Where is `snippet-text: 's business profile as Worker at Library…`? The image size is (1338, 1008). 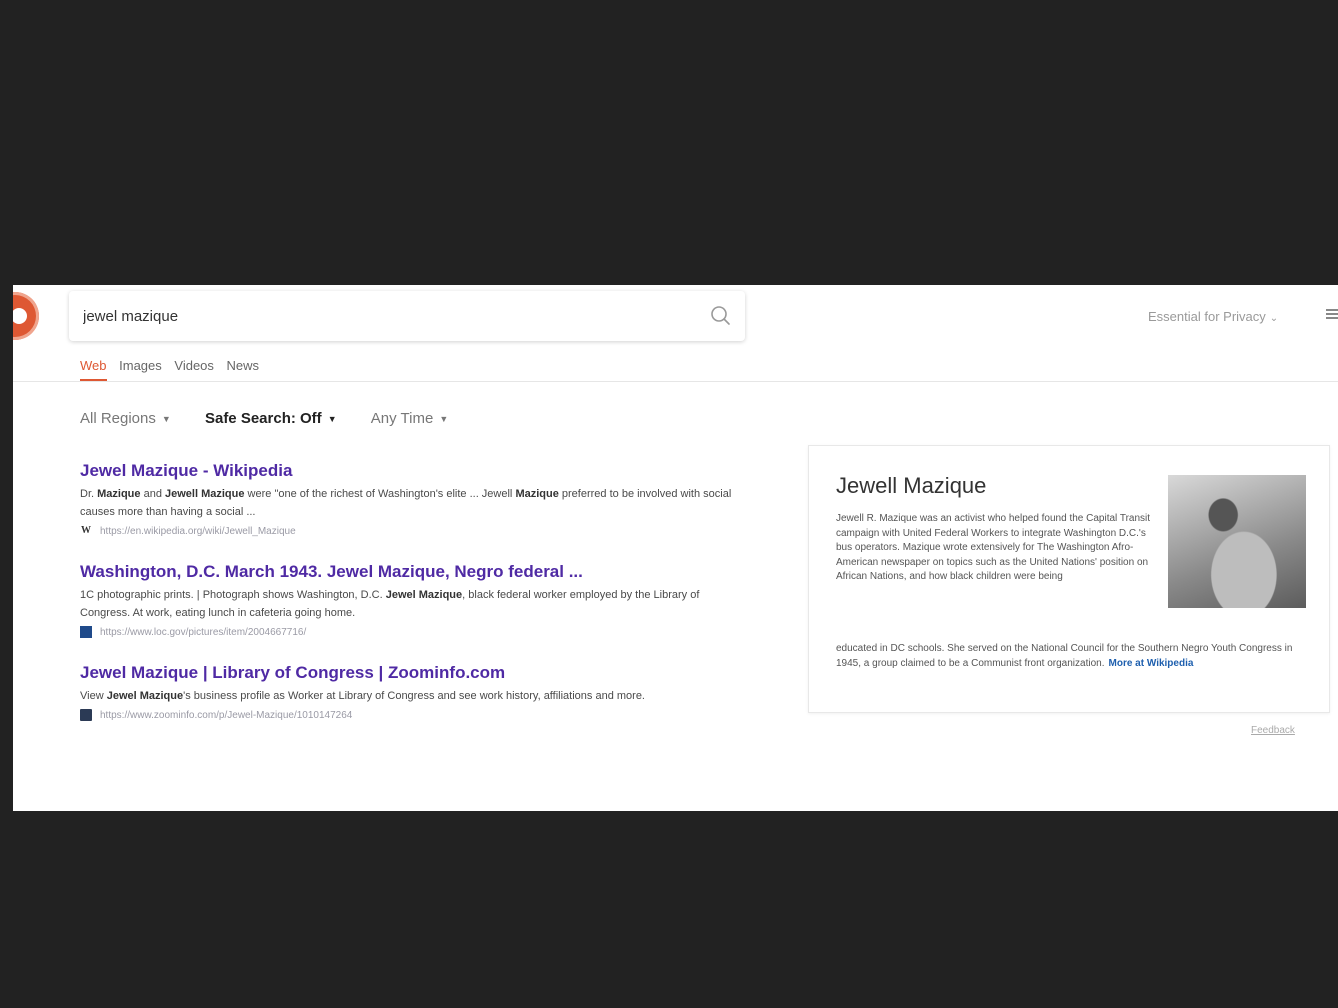
snippet-text: 's business profile as Worker at Library… is located at coordinates (414, 696).